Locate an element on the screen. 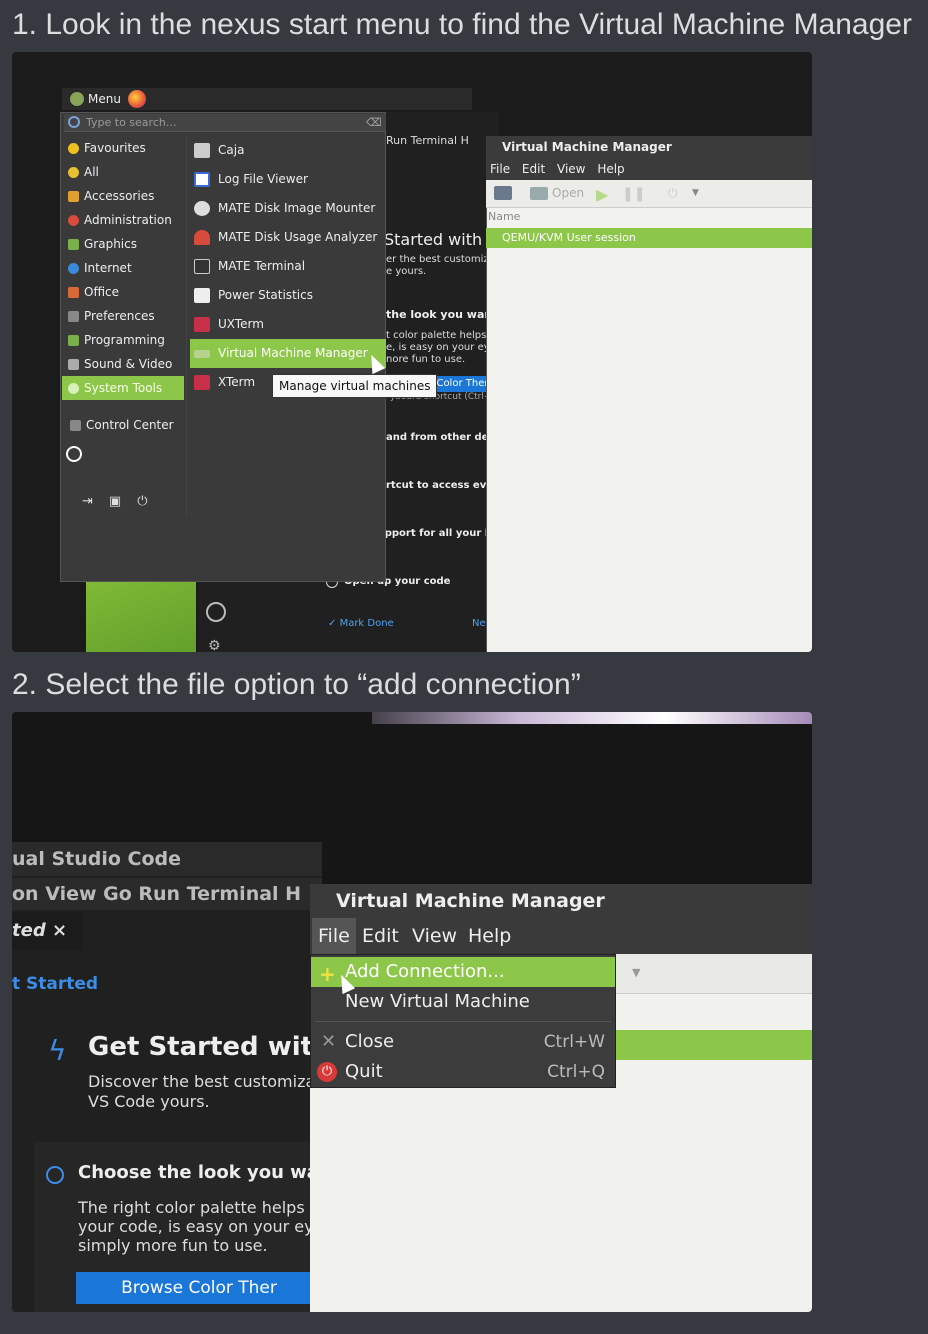  menu-separator is located at coordinates (463, 1021).